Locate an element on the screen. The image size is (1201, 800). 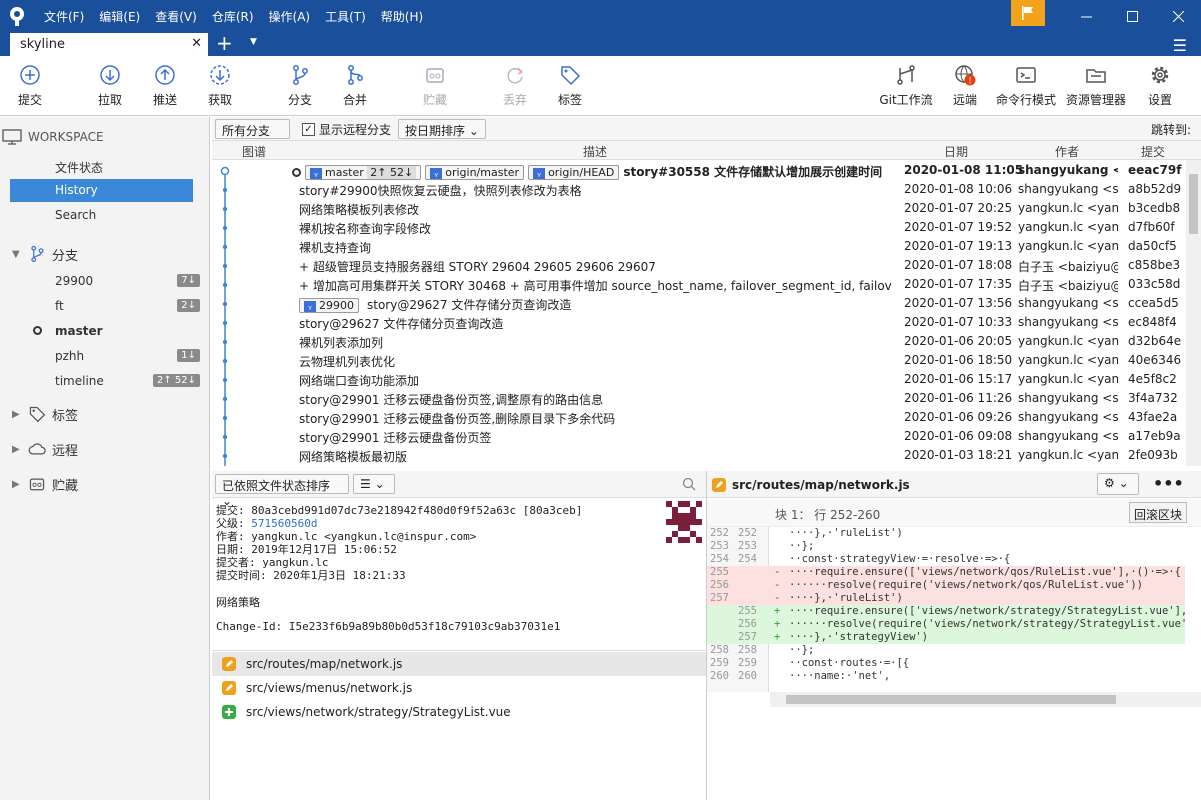
diff-scroll-thumb is located at coordinates (951, 699).